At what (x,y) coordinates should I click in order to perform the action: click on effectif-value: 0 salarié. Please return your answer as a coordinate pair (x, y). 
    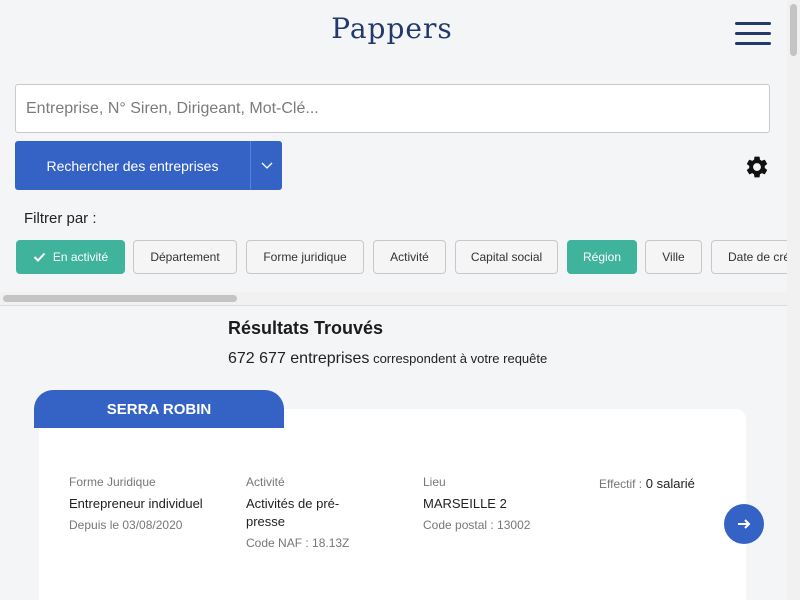
    Looking at the image, I should click on (670, 483).